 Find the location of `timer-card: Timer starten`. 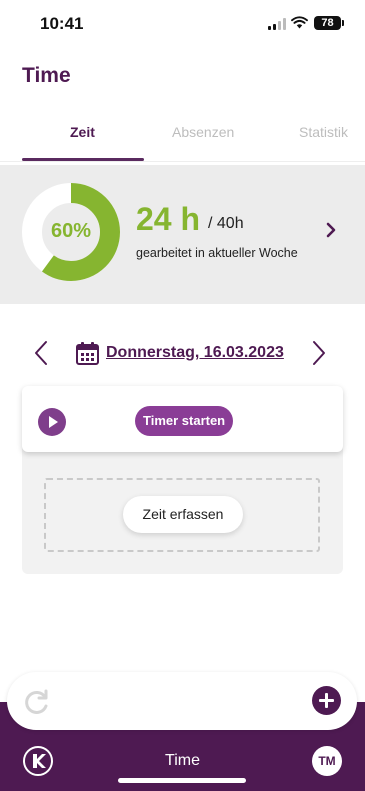

timer-card: Timer starten is located at coordinates (182, 419).